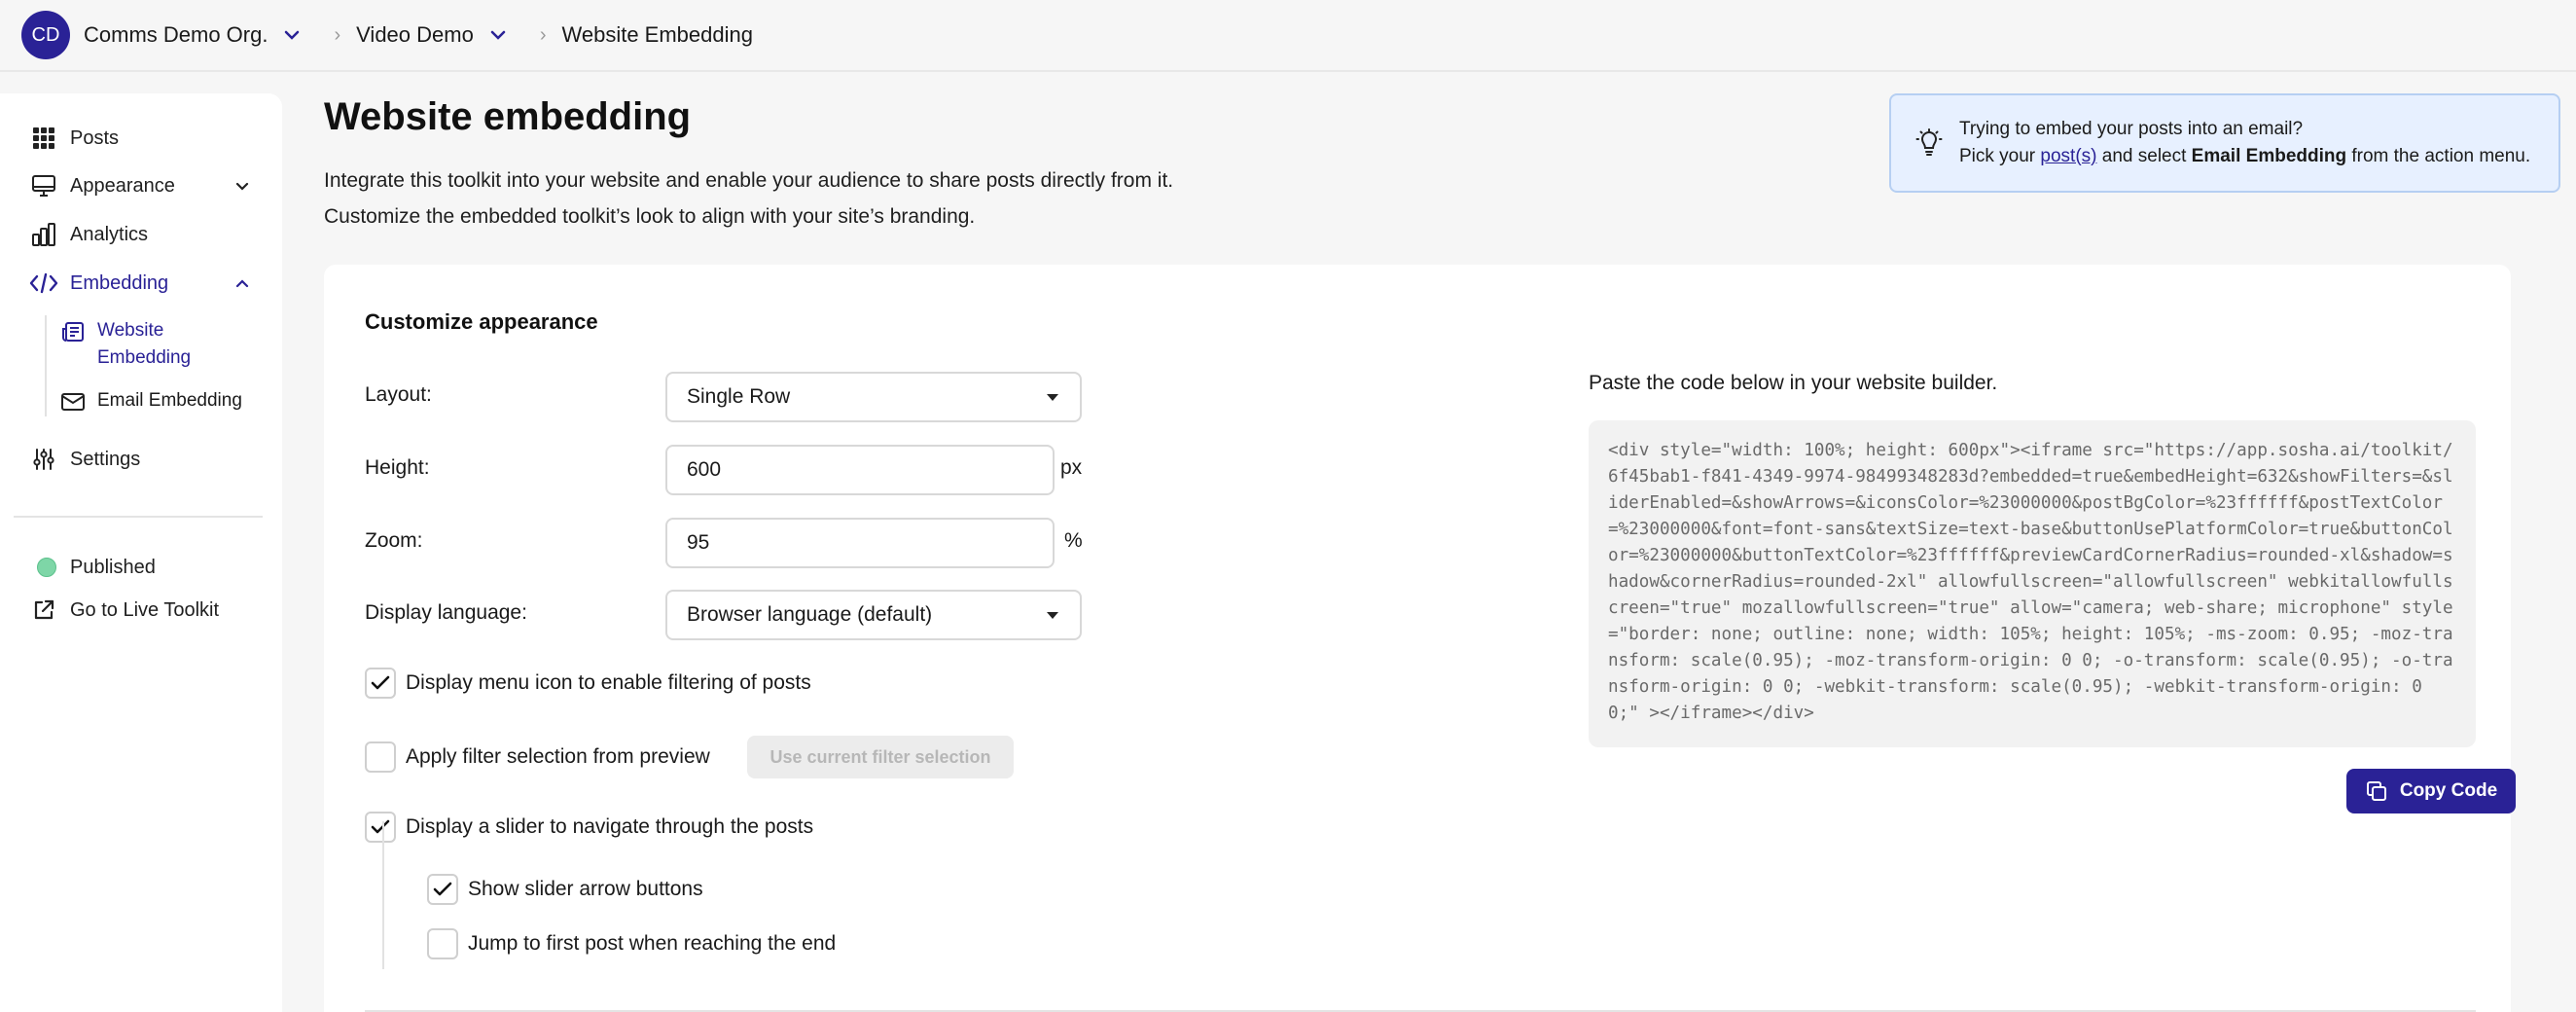 The image size is (2576, 1012). I want to click on submenu-rail, so click(46, 365).